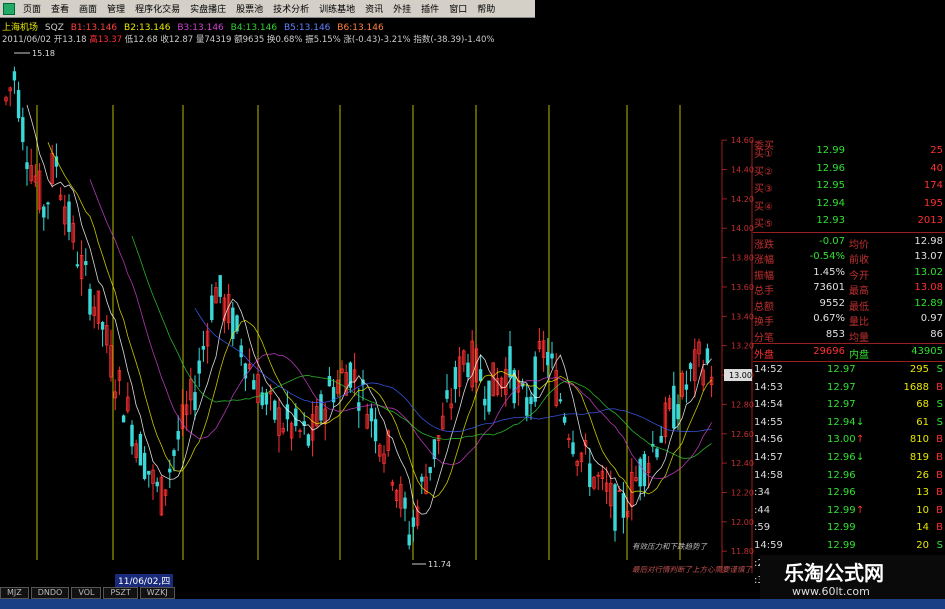 This screenshot has height=609, width=945. Describe the element at coordinates (439, 564) in the screenshot. I see `min-price-label: 11.74` at that location.